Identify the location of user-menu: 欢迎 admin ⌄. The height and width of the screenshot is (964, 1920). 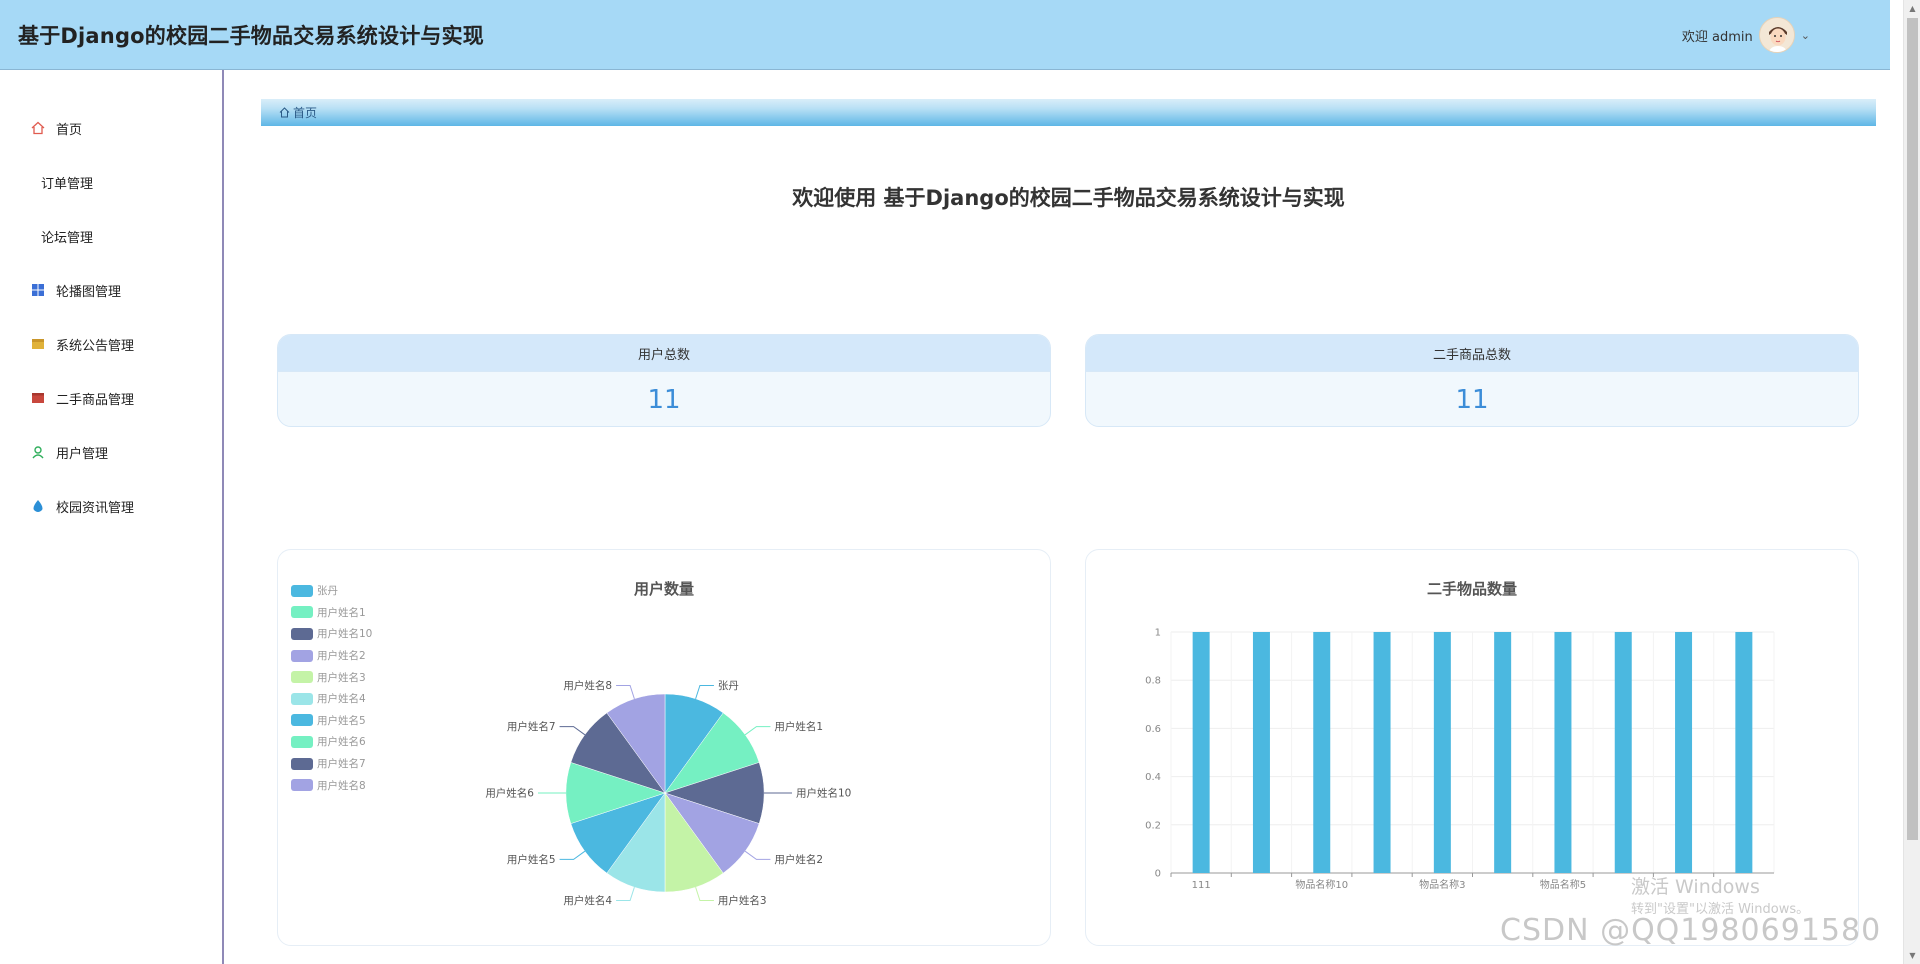
(1746, 35).